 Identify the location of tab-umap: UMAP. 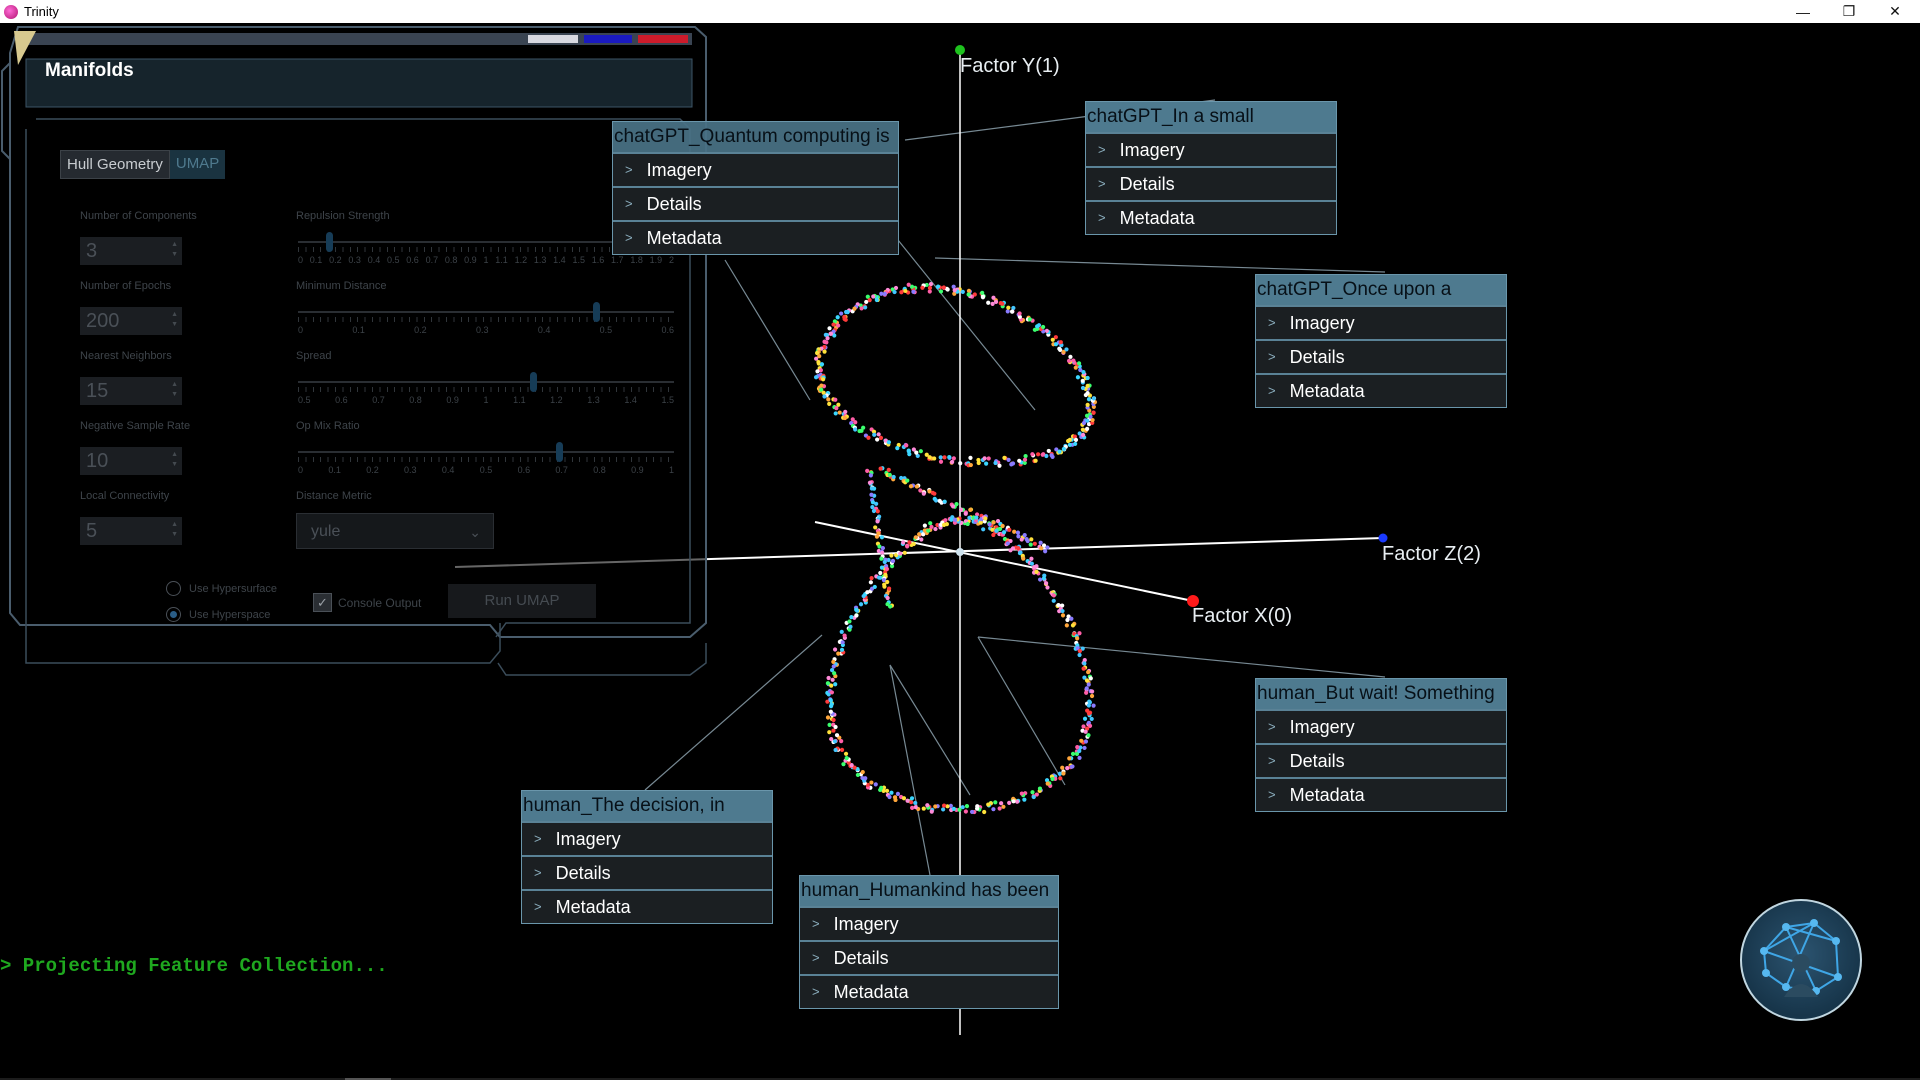
(197, 164).